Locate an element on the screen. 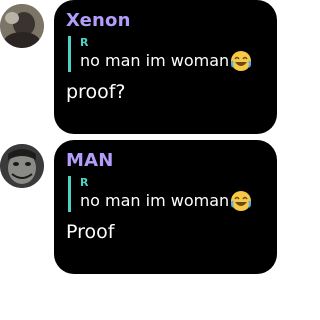  message-text: proof? is located at coordinates (96, 92).